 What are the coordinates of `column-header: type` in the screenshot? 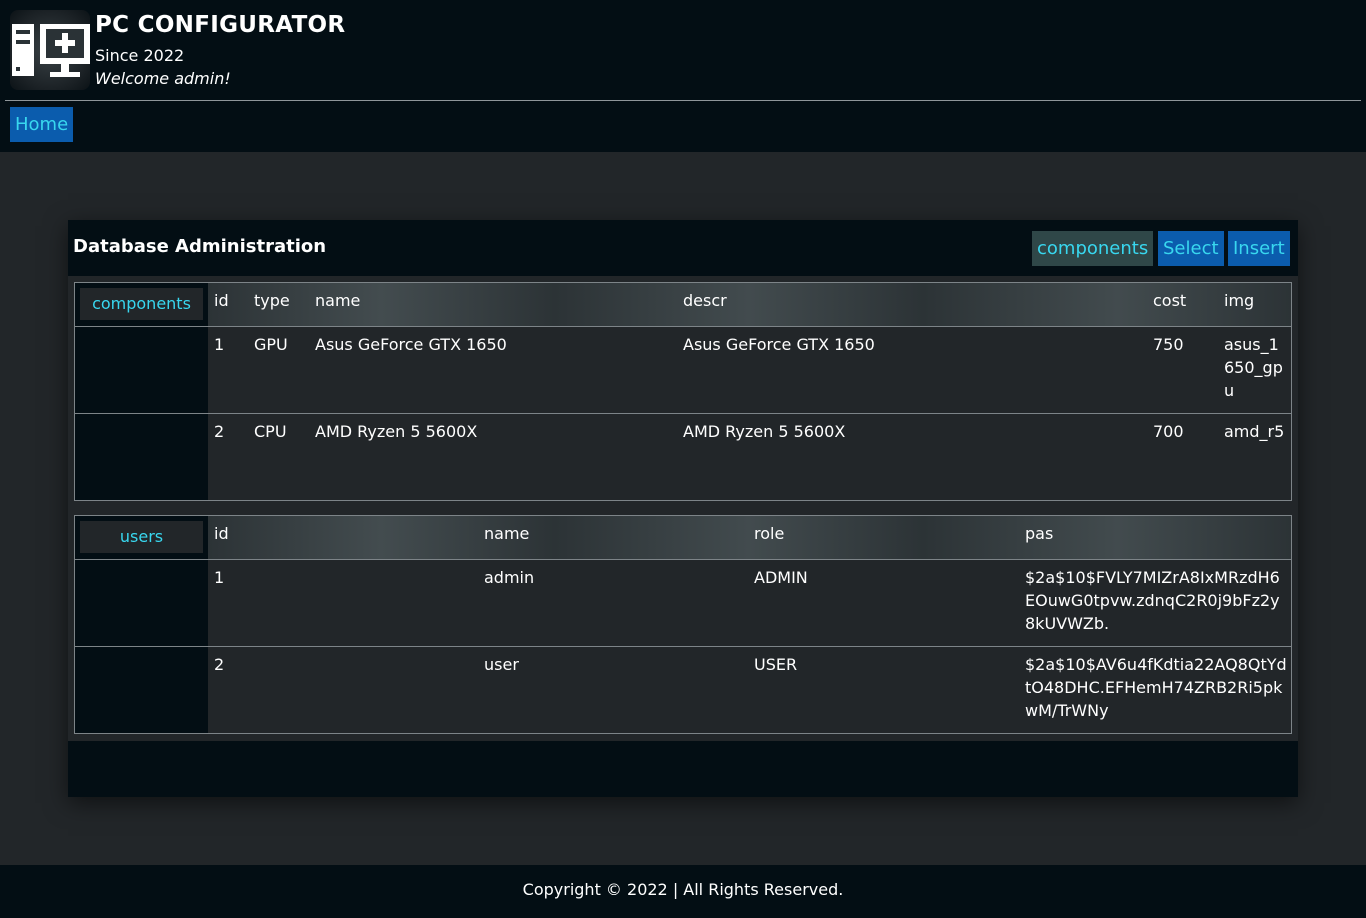 It's located at (272, 300).